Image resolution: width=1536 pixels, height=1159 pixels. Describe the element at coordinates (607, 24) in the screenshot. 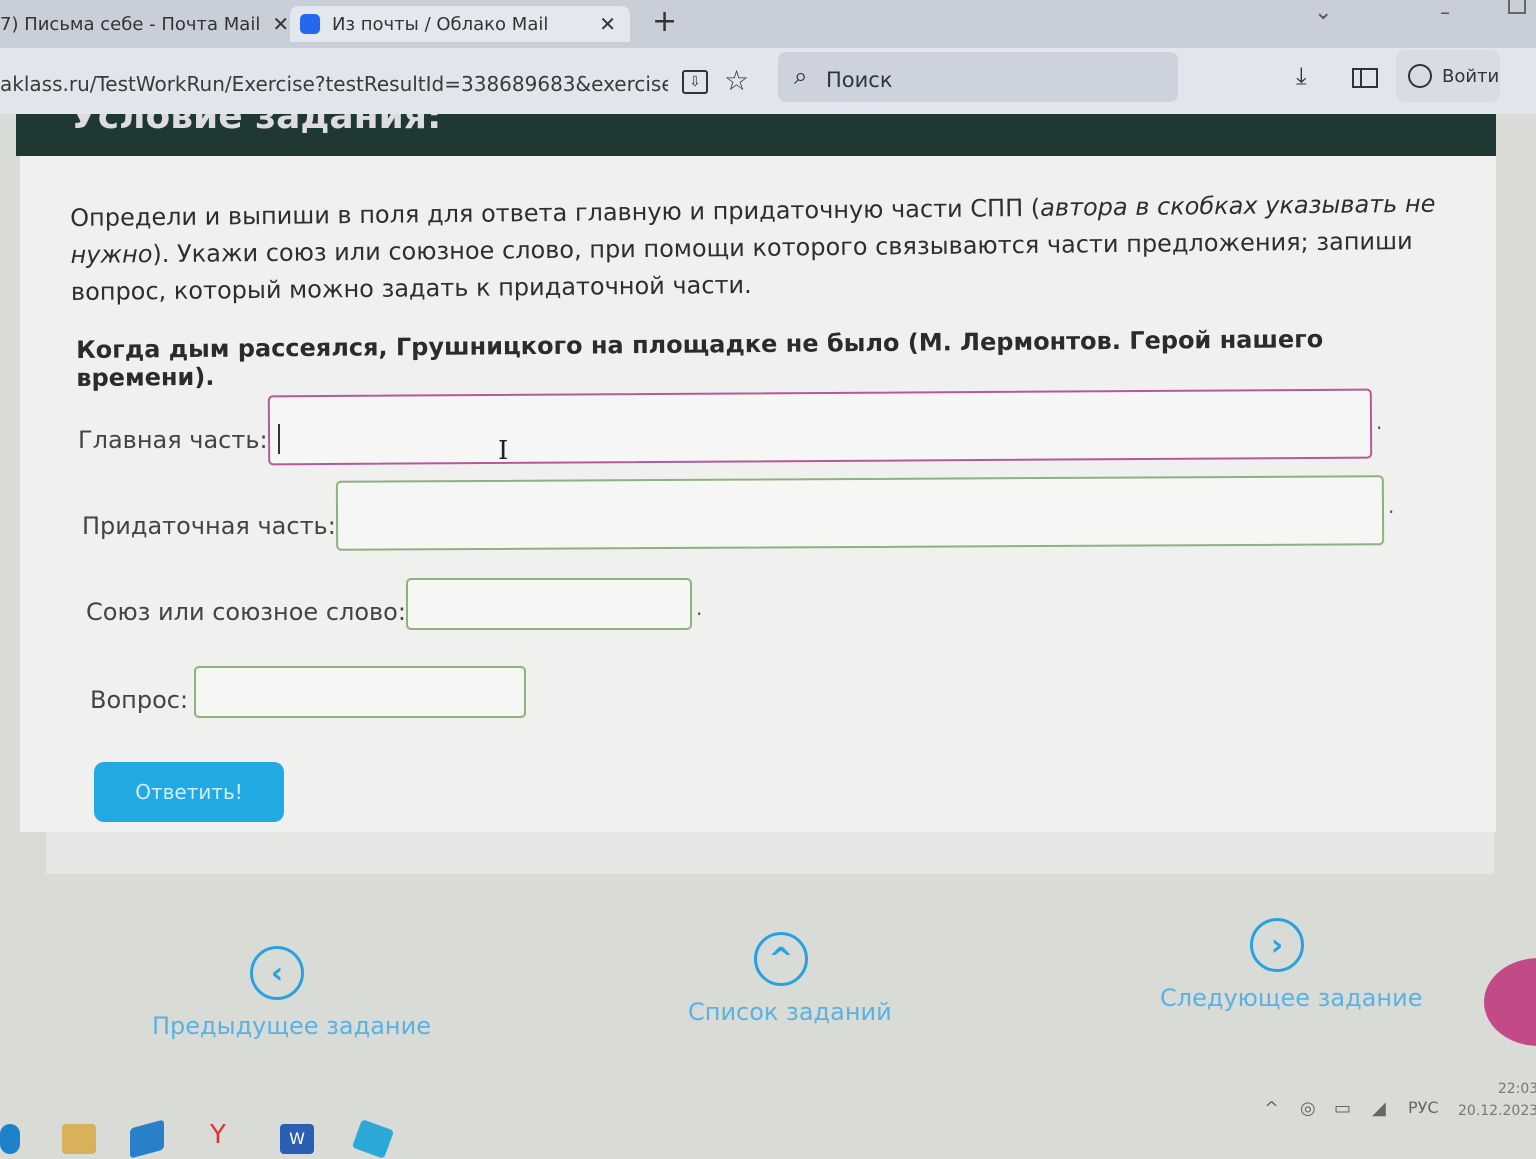

I see `tab-cloud-close-icon: ✕` at that location.